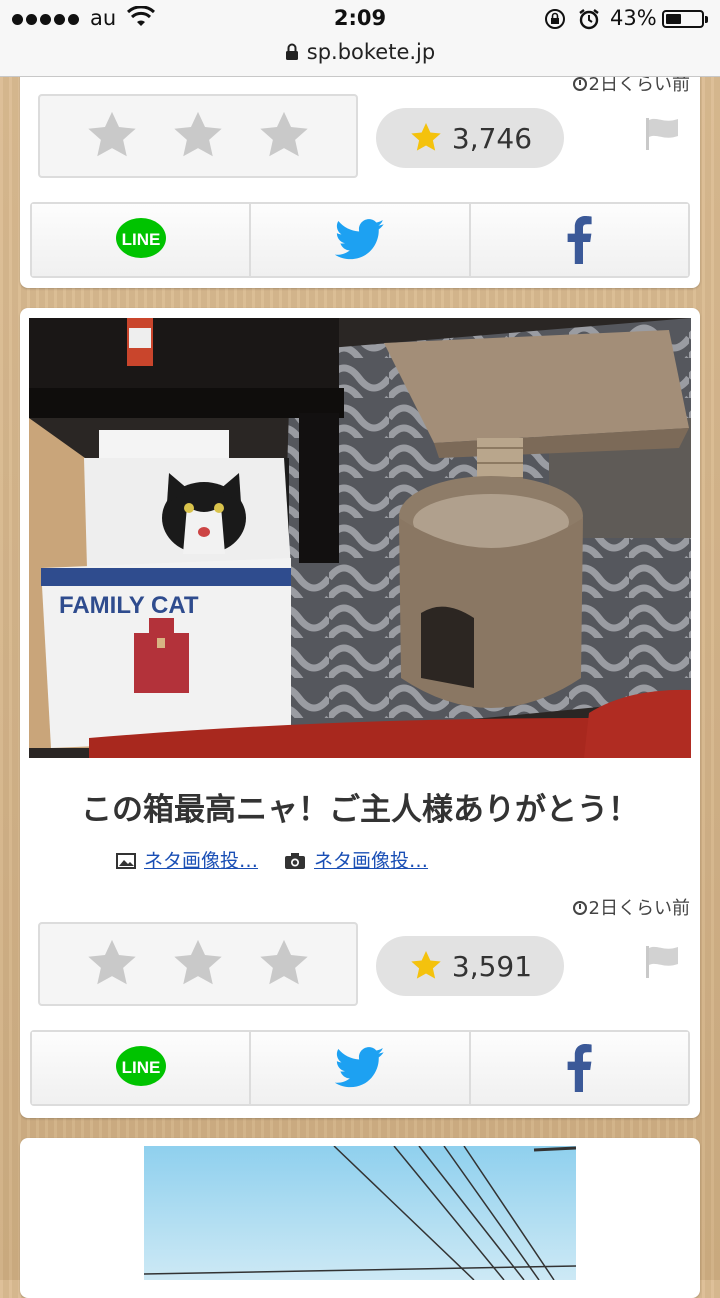  I want to click on score-value: 3,591, so click(492, 966).